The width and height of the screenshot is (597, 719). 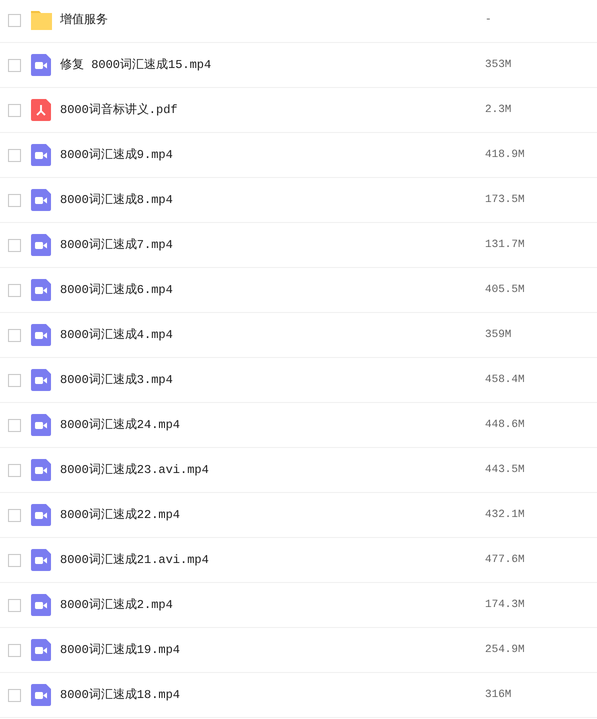 What do you see at coordinates (270, 110) in the screenshot?
I see `file-name: 8000词音标讲义.pdf` at bounding box center [270, 110].